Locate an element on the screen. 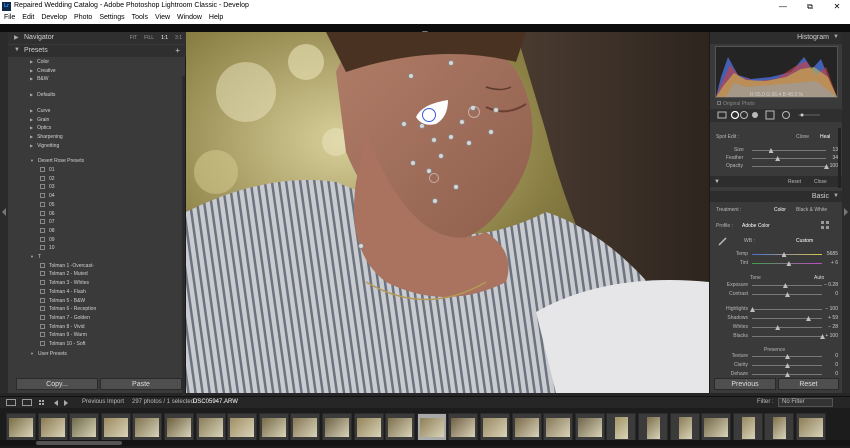  slider-value: + 100 is located at coordinates (826, 336).